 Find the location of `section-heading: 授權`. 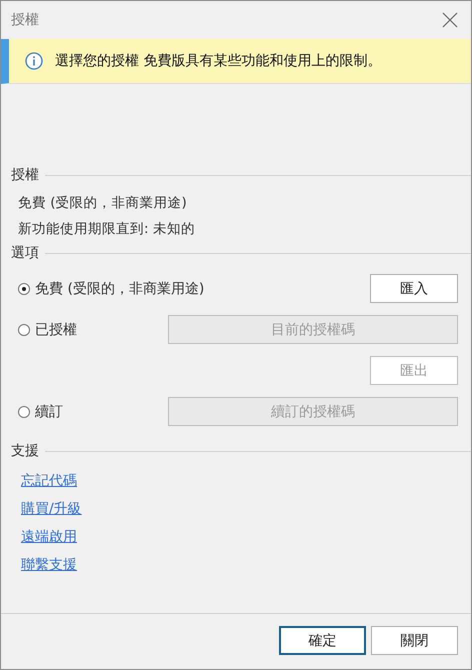

section-heading: 授權 is located at coordinates (25, 175).